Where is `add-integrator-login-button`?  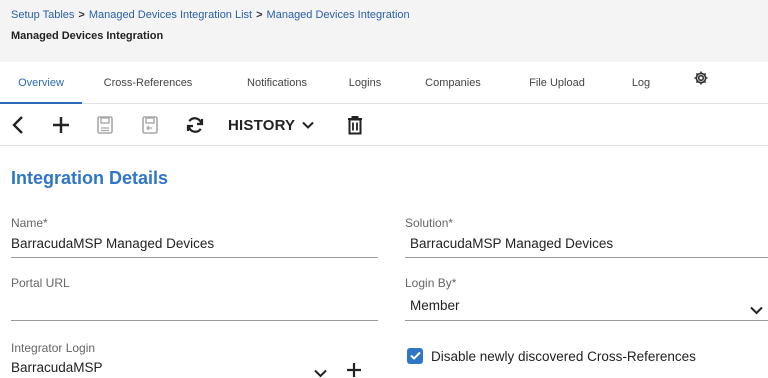
add-integrator-login-button is located at coordinates (354, 370).